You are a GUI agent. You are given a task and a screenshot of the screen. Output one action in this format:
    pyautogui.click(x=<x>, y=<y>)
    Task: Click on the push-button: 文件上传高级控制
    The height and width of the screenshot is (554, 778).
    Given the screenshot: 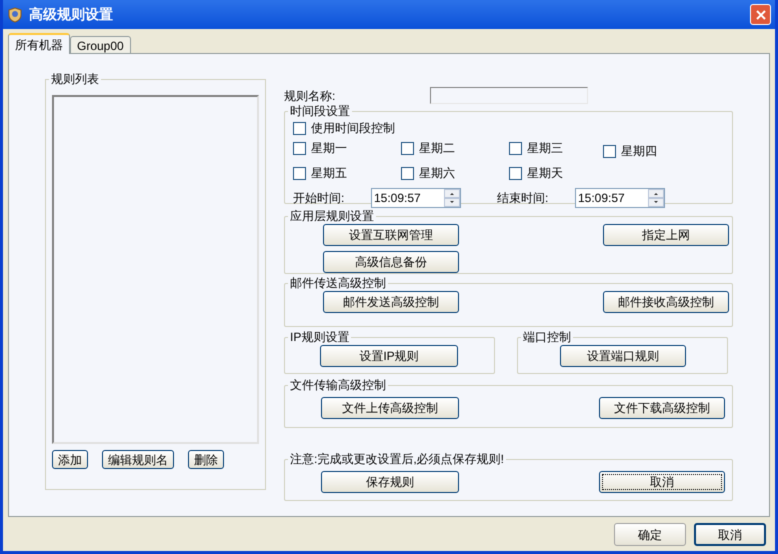 What is the action you would take?
    pyautogui.click(x=390, y=408)
    